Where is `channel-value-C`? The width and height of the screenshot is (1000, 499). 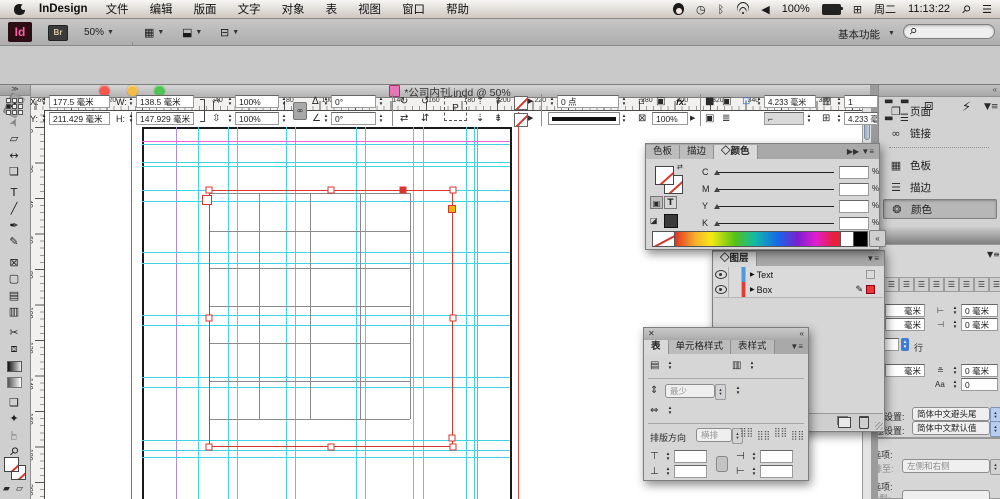 channel-value-C is located at coordinates (854, 172).